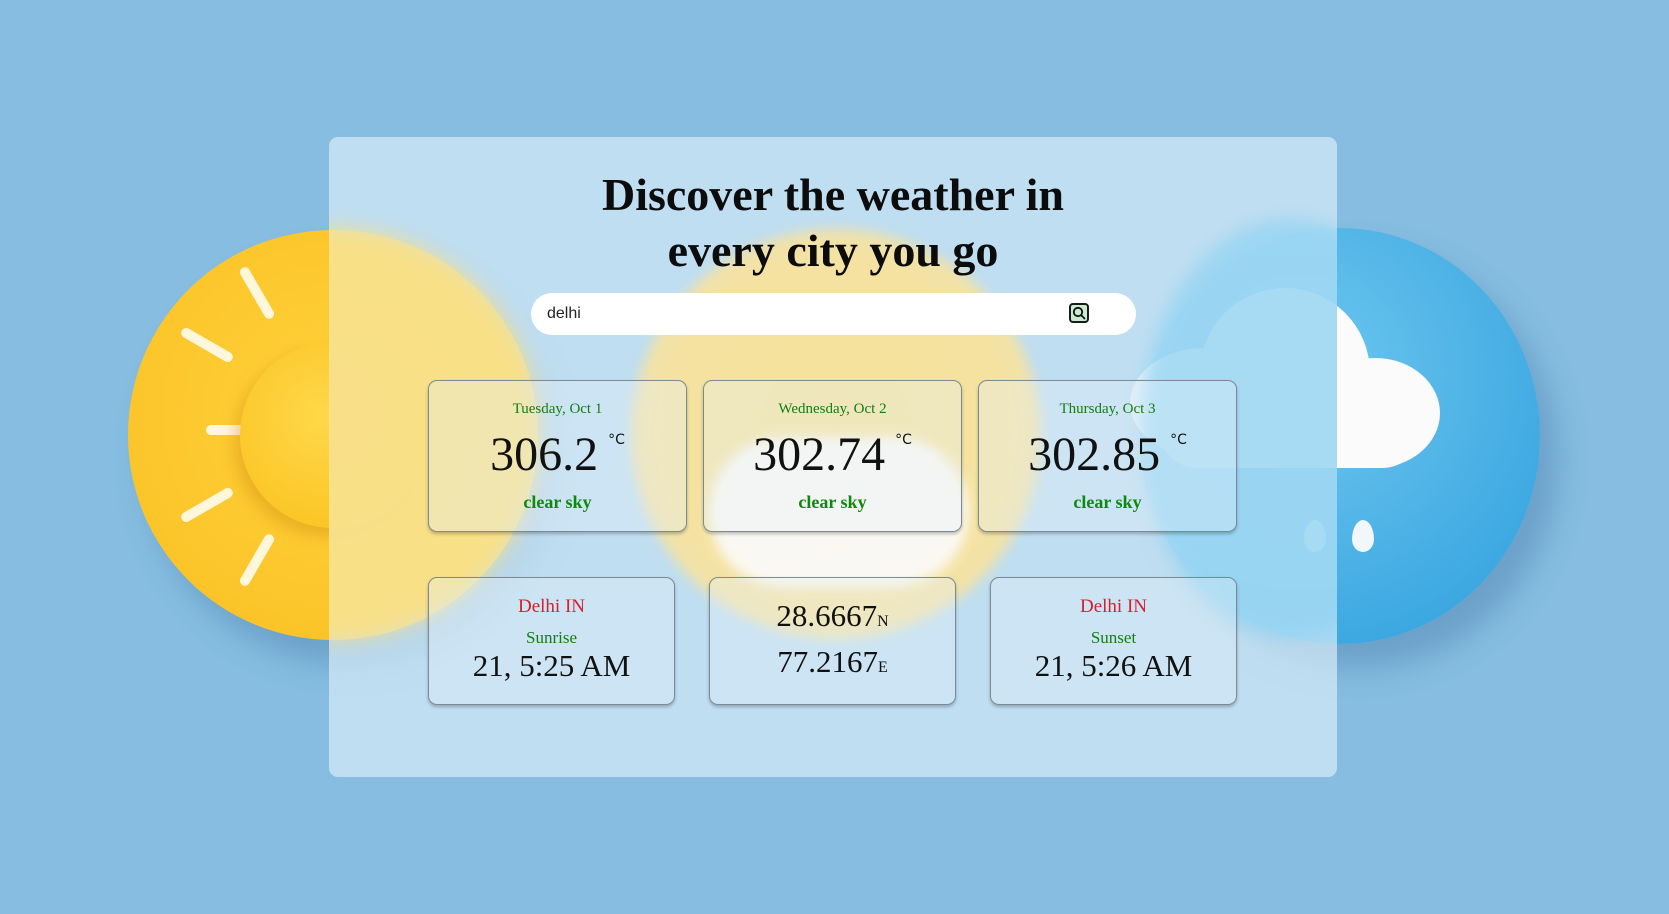  Describe the element at coordinates (832, 409) in the screenshot. I see `forecast-date: Wednesday, Oct 2` at that location.